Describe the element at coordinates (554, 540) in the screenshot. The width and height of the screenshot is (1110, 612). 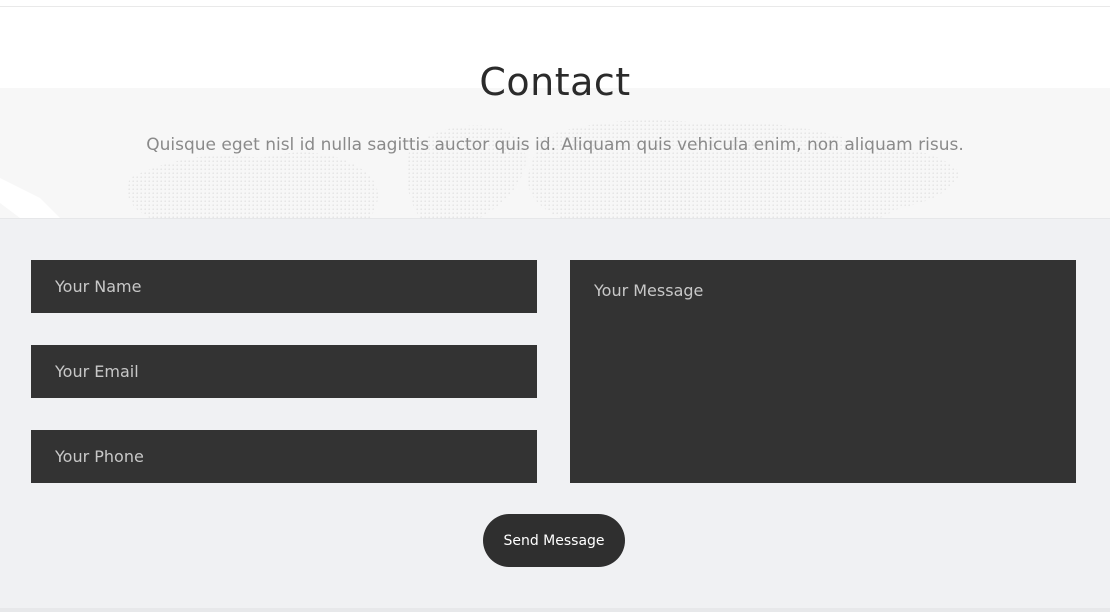
I see `send-message-button: Send Message` at that location.